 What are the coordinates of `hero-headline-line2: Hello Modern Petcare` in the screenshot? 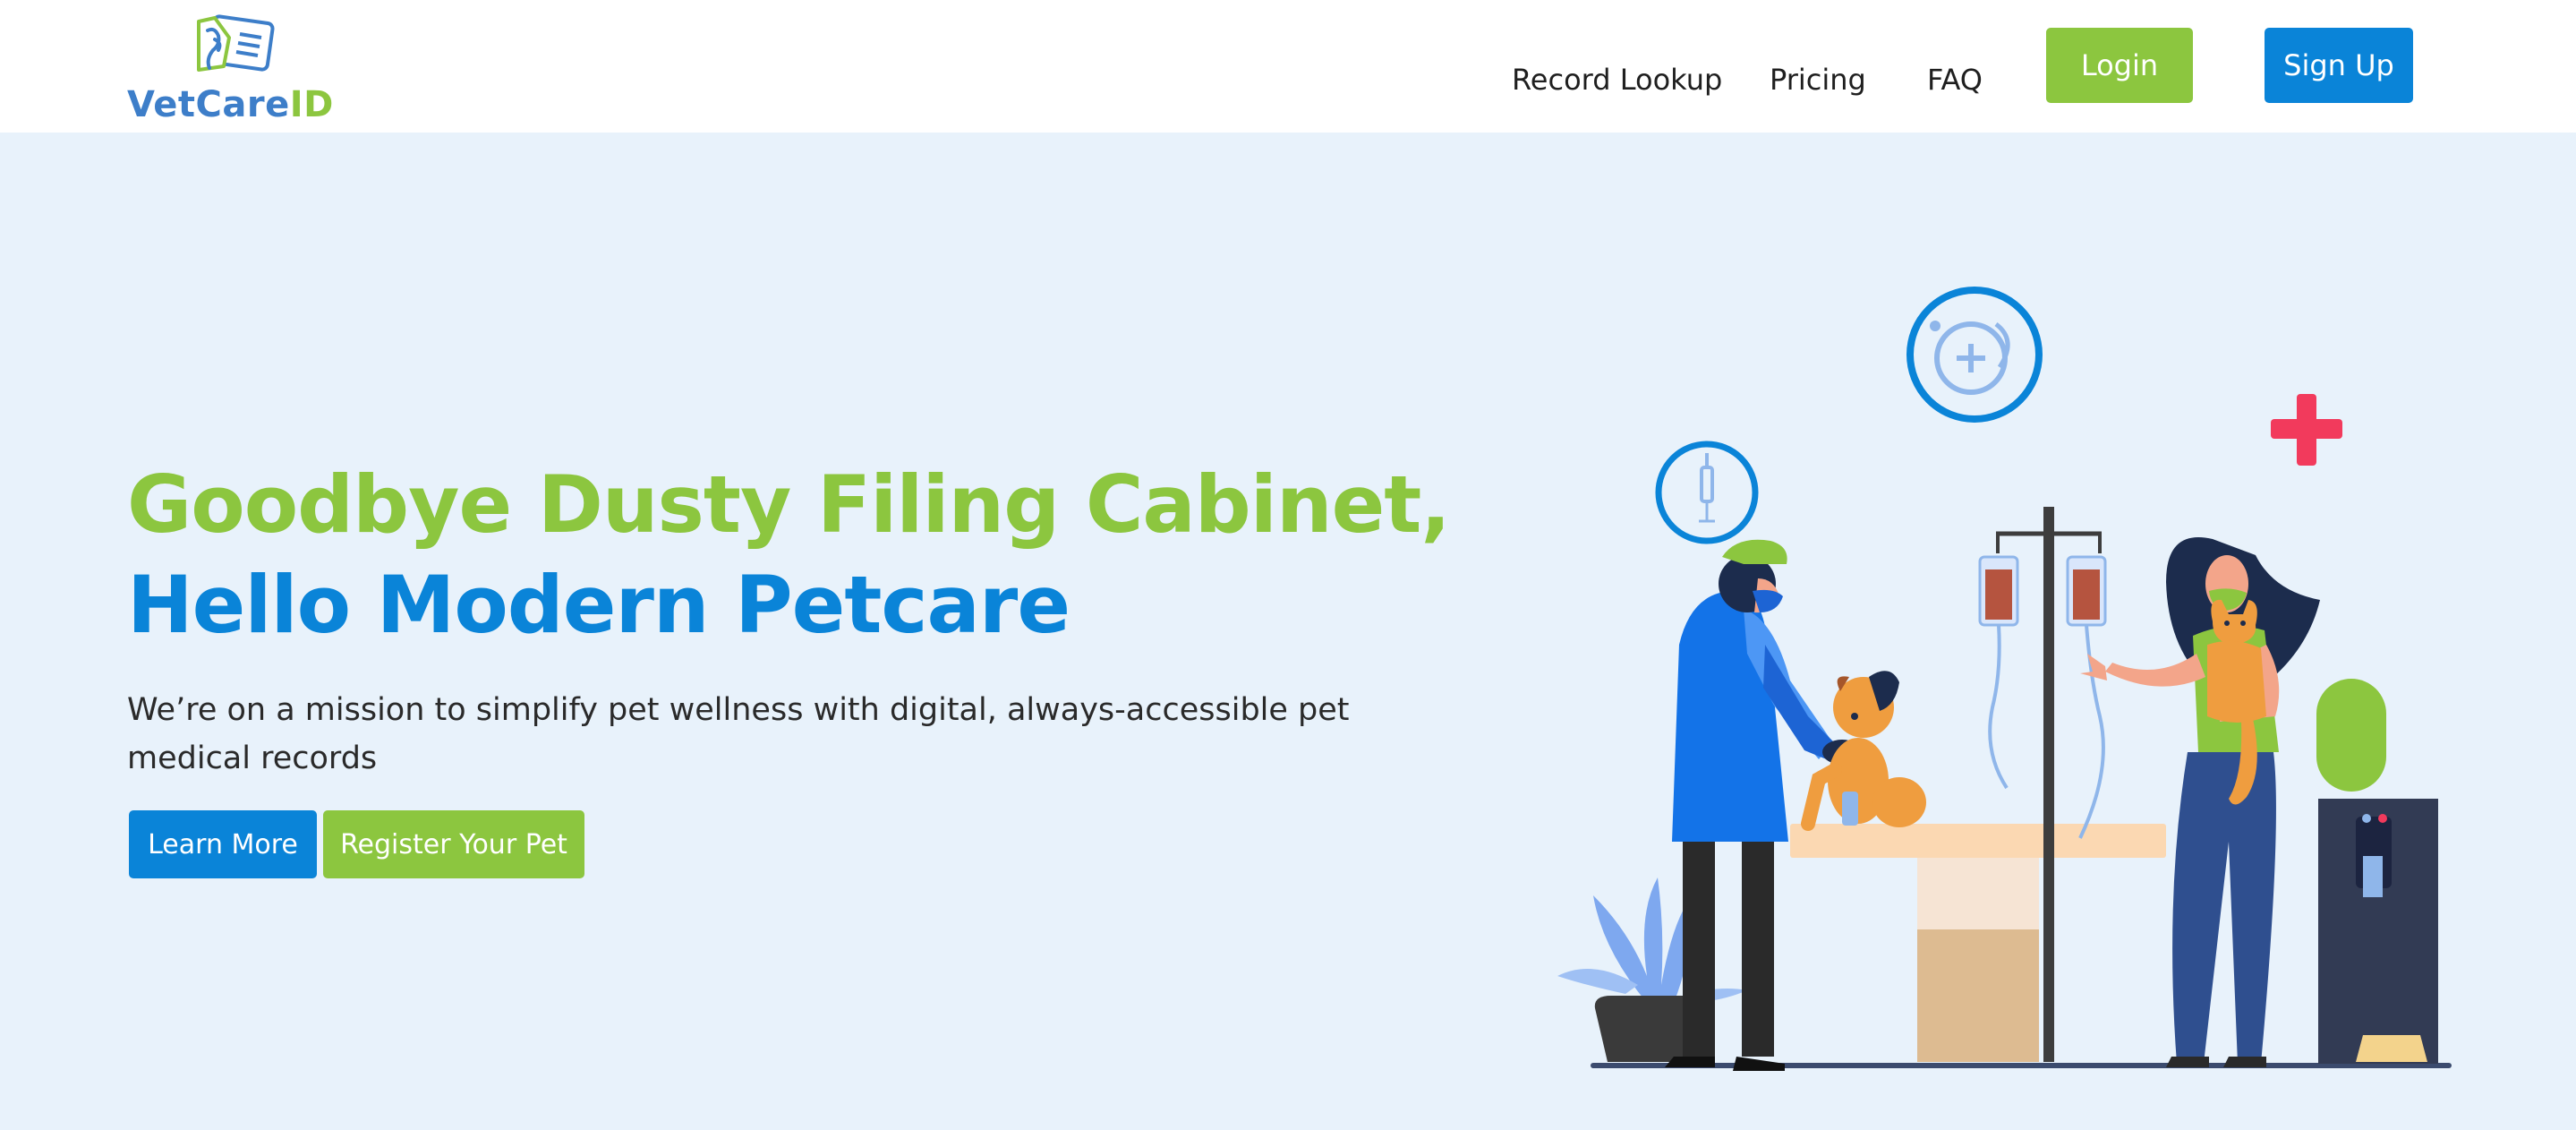 It's located at (598, 605).